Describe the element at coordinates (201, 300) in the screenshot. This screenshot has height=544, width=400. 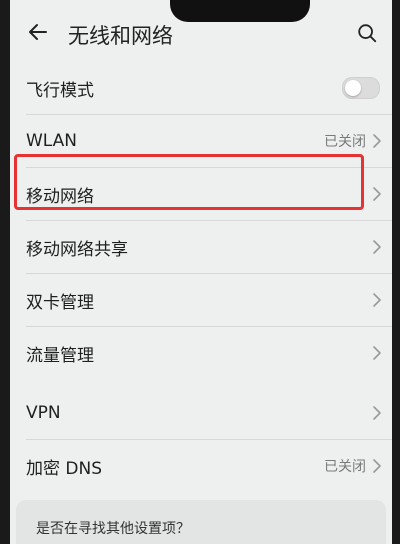
I see `setting-dual-sim: 双卡管理` at that location.